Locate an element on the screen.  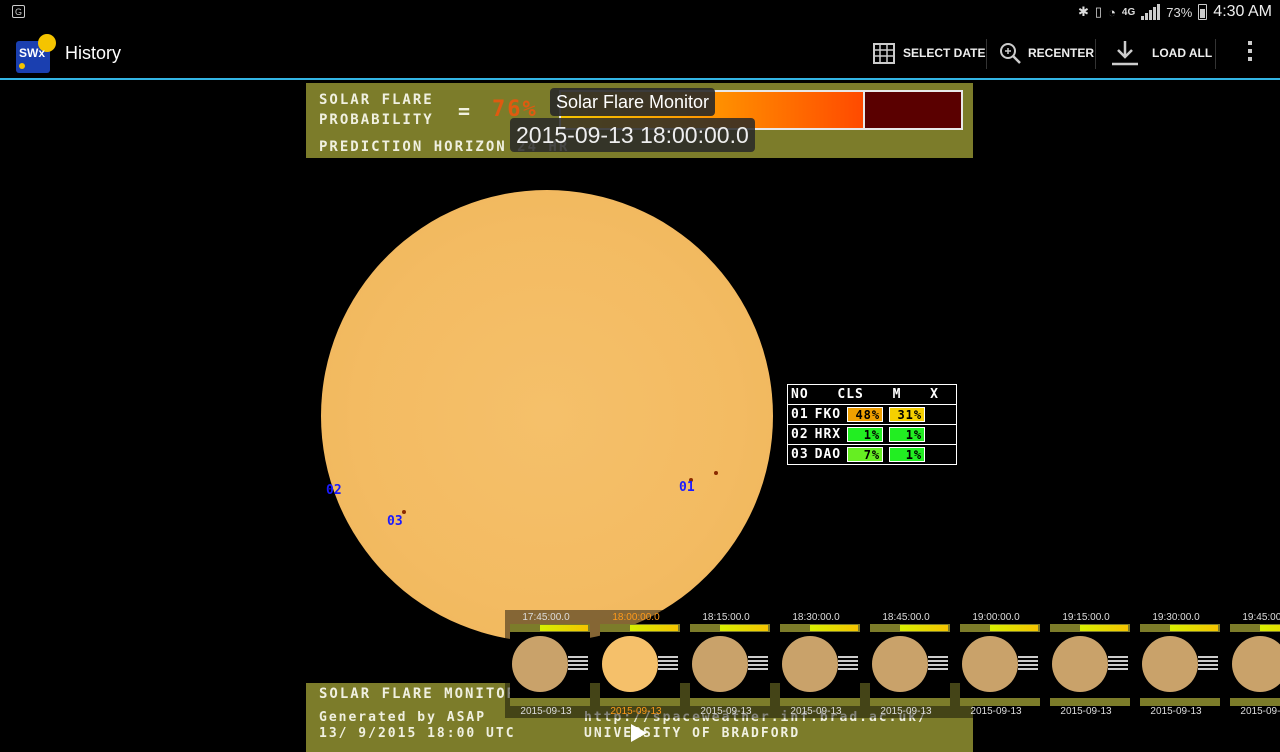
timeline-thumbnail: 18:30:00.0 2015-09-13 is located at coordinates (817, 664).